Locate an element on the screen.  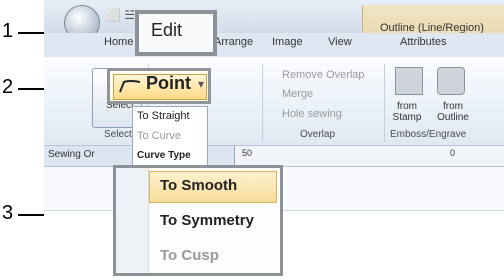
hole-sewing-button: Hole sewing is located at coordinates (312, 114).